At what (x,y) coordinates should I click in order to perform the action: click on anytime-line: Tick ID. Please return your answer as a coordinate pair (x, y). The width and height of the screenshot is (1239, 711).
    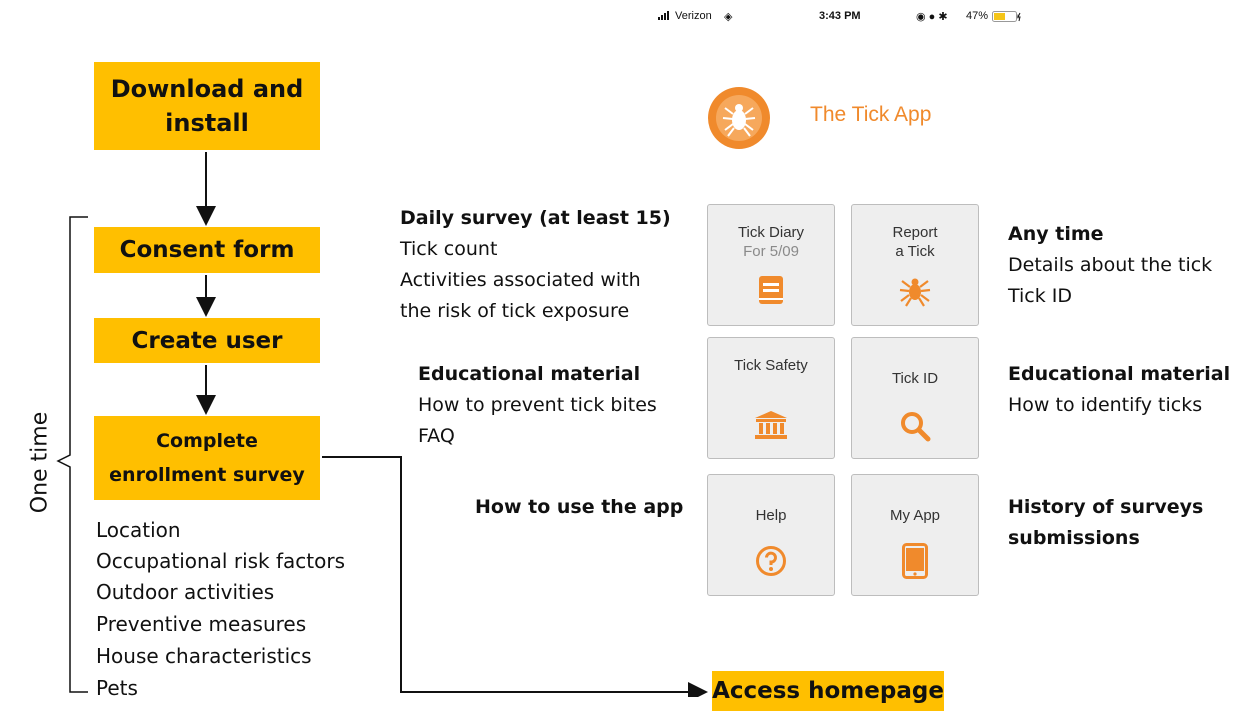
    Looking at the image, I should click on (1040, 296).